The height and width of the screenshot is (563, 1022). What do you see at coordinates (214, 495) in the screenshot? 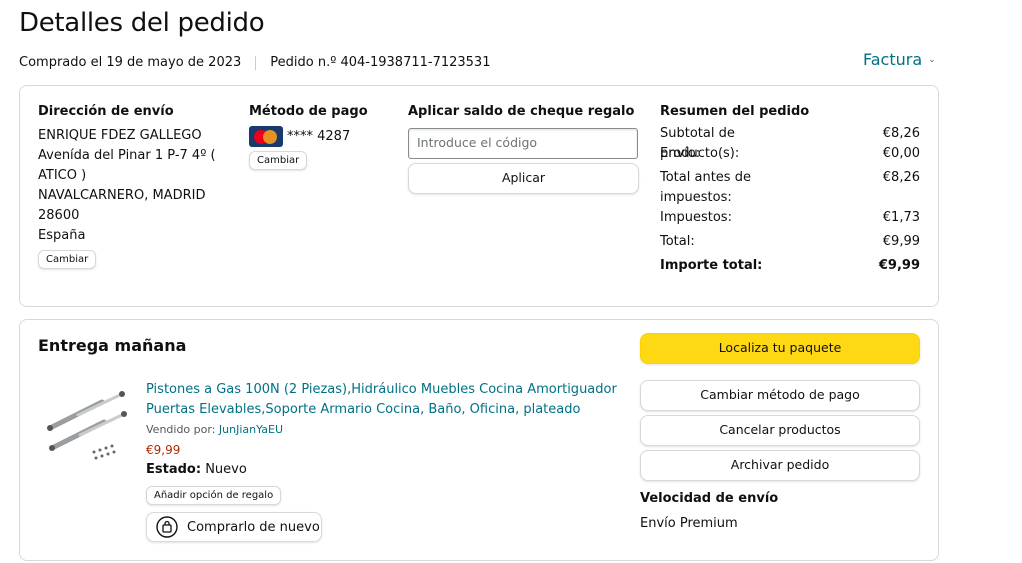
I see `add-gift-option-button: Añadir opción de regalo` at bounding box center [214, 495].